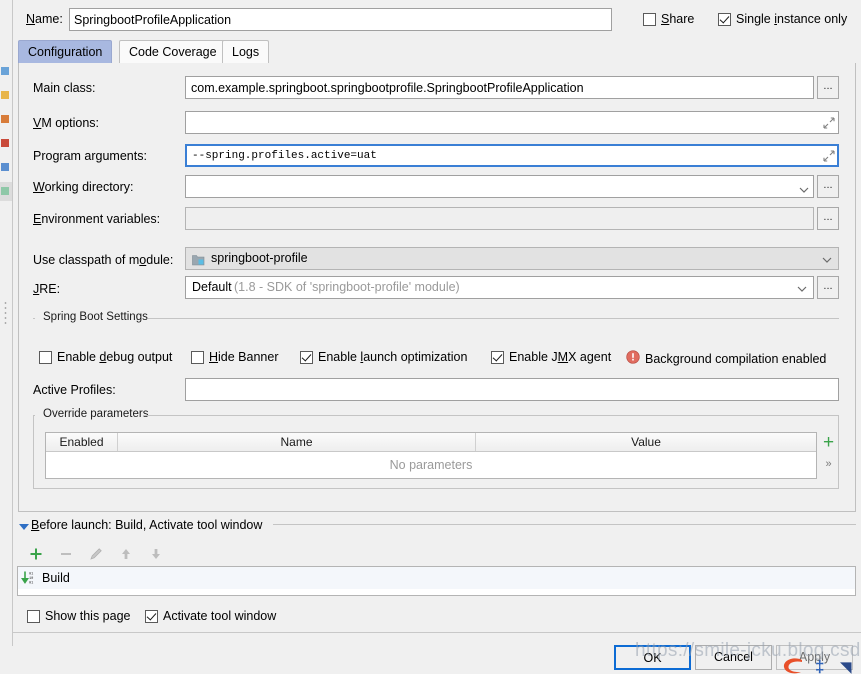 This screenshot has height=674, width=861. I want to click on program-arguments-input, so click(512, 155).